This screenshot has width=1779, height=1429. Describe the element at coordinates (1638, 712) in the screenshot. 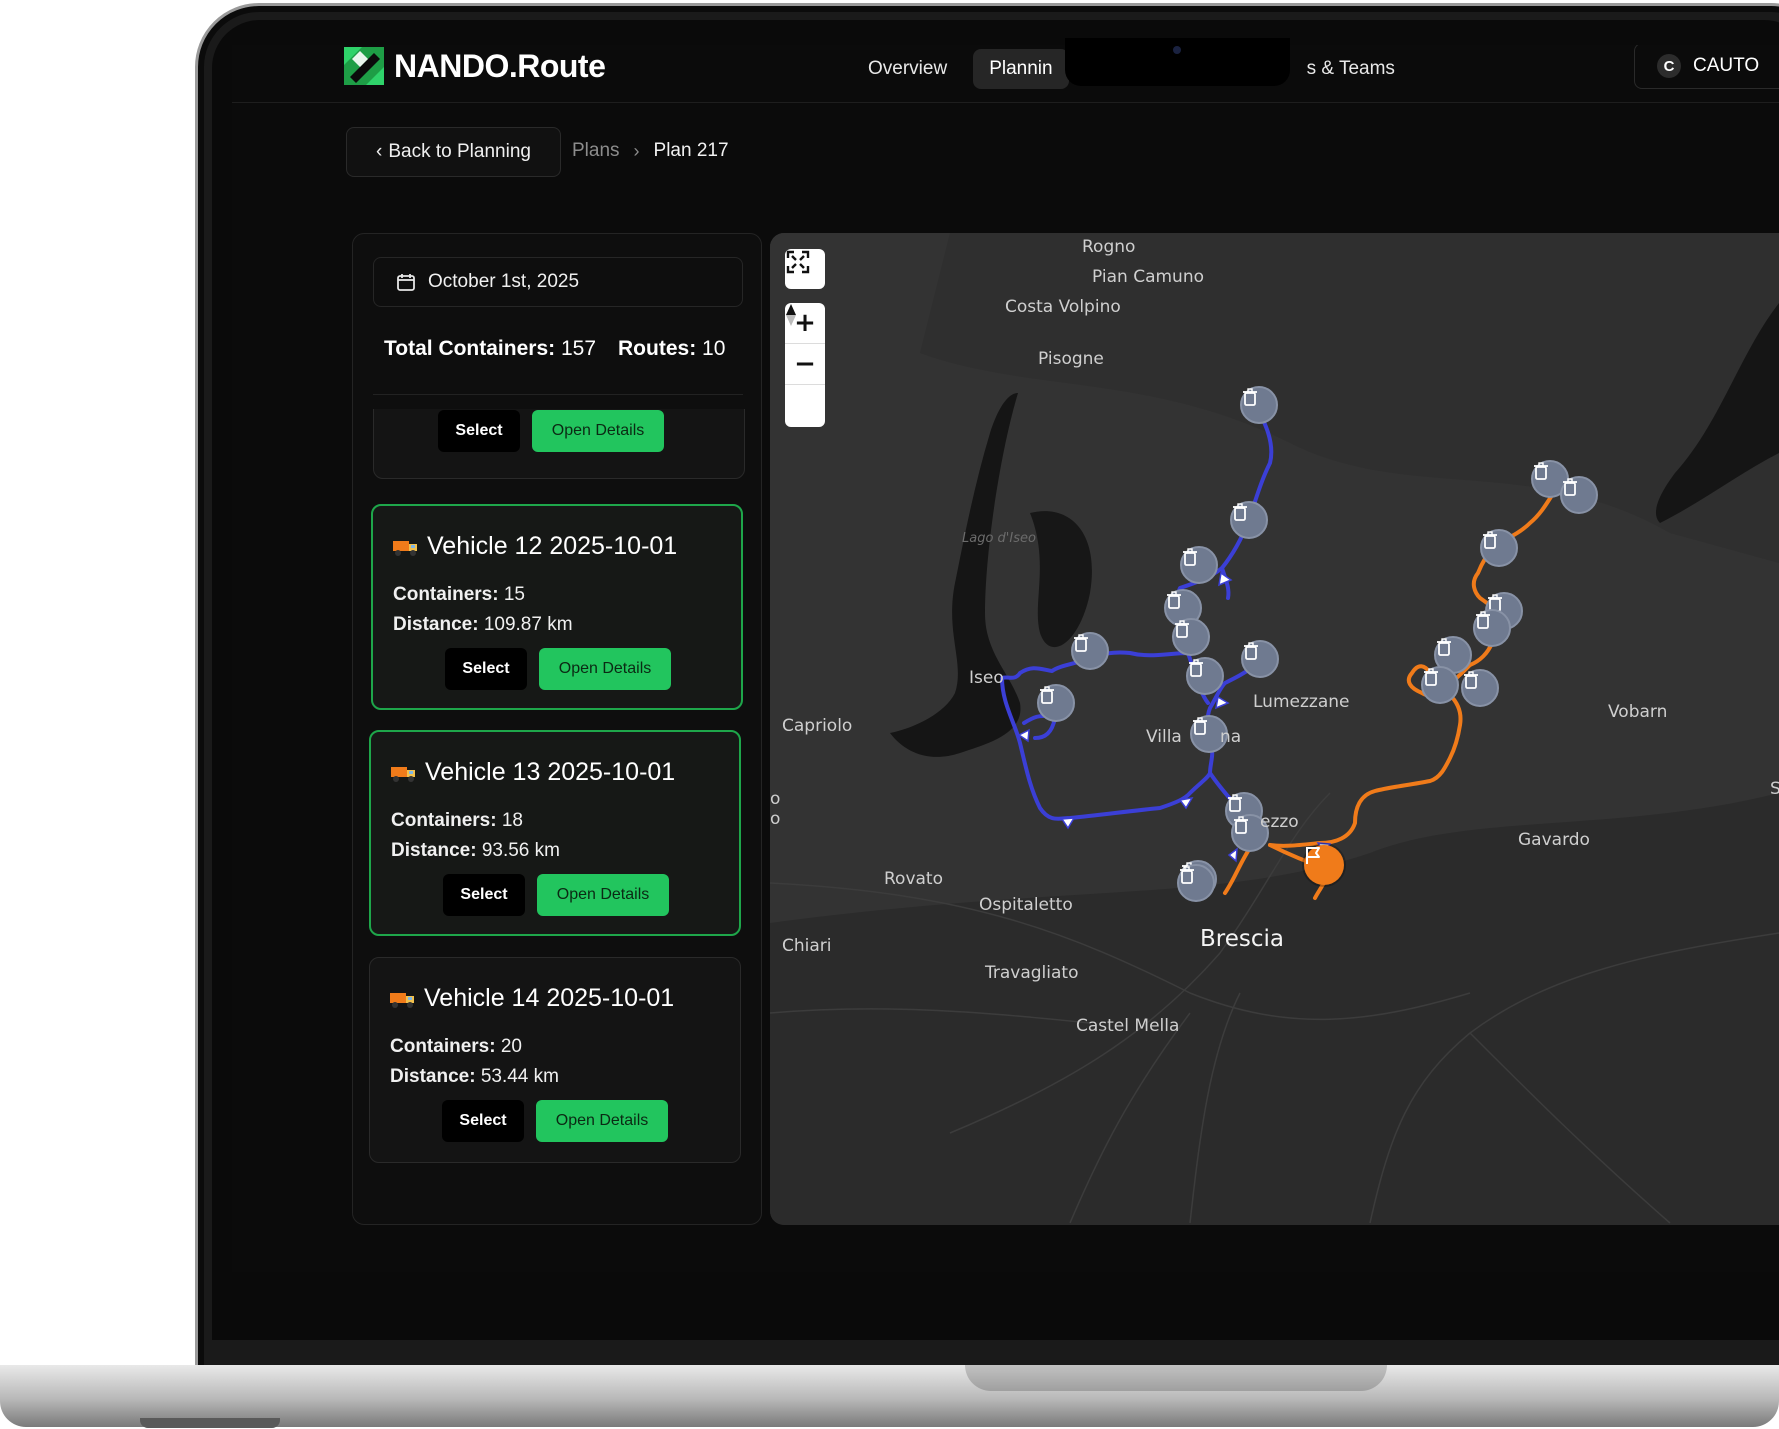

I see `map-label: Vobarn` at that location.